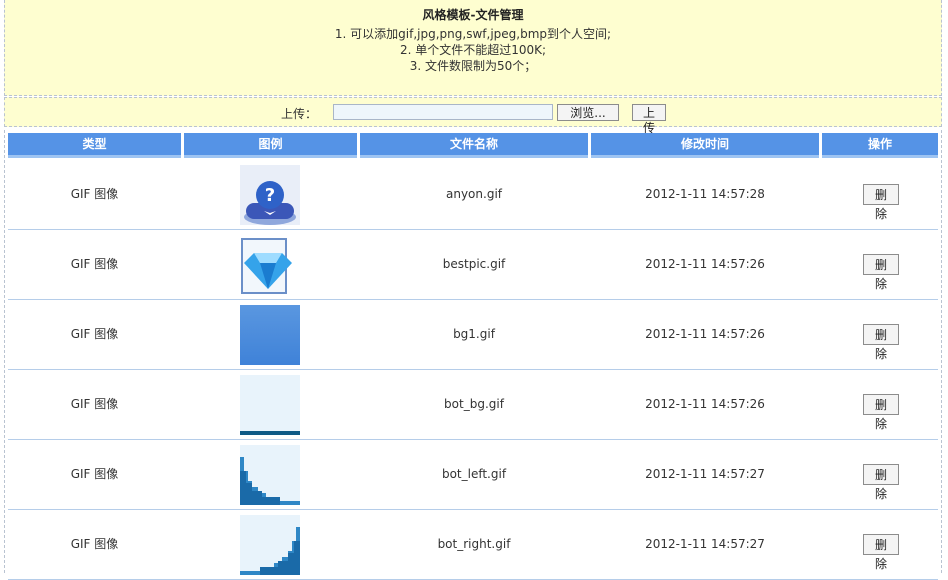  I want to click on file-name: bot_right.gif, so click(474, 544).